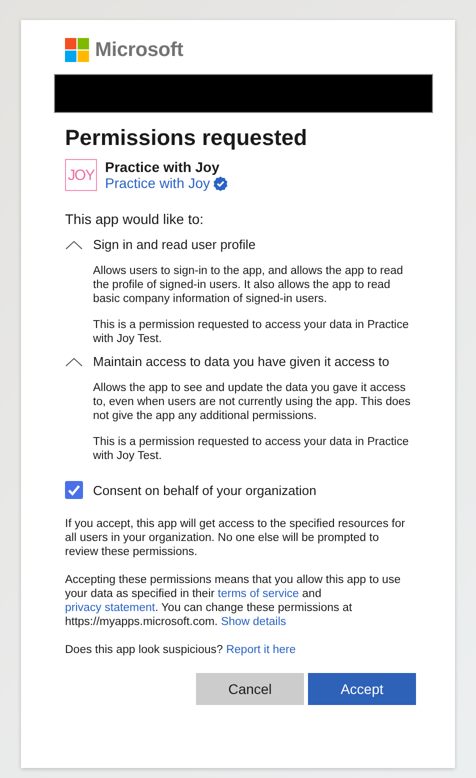  What do you see at coordinates (250, 689) in the screenshot?
I see `cancel-button: Cancel` at bounding box center [250, 689].